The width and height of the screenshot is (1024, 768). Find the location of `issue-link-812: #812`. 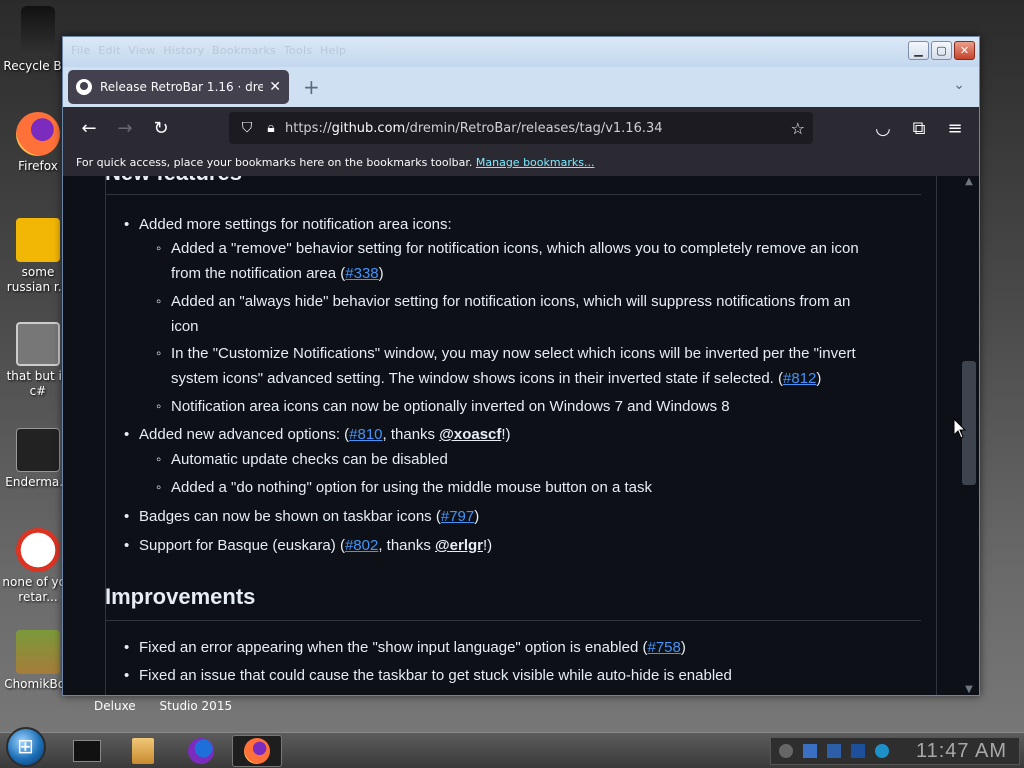

issue-link-812: #812 is located at coordinates (799, 378).